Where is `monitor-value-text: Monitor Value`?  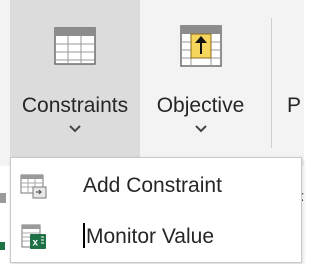
monitor-value-text: Monitor Value is located at coordinates (150, 236).